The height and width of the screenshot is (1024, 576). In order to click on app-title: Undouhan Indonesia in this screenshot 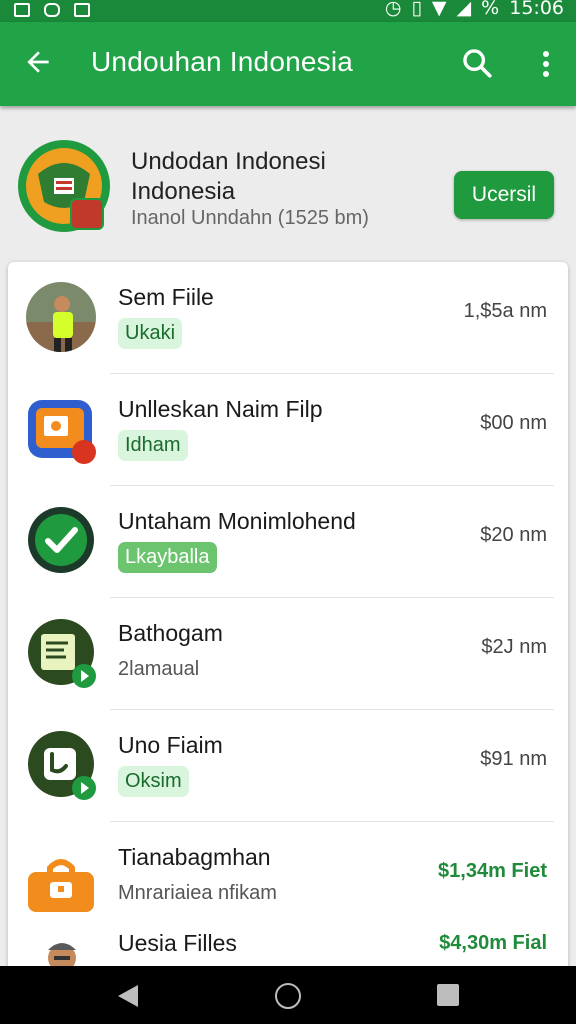, I will do `click(222, 61)`.